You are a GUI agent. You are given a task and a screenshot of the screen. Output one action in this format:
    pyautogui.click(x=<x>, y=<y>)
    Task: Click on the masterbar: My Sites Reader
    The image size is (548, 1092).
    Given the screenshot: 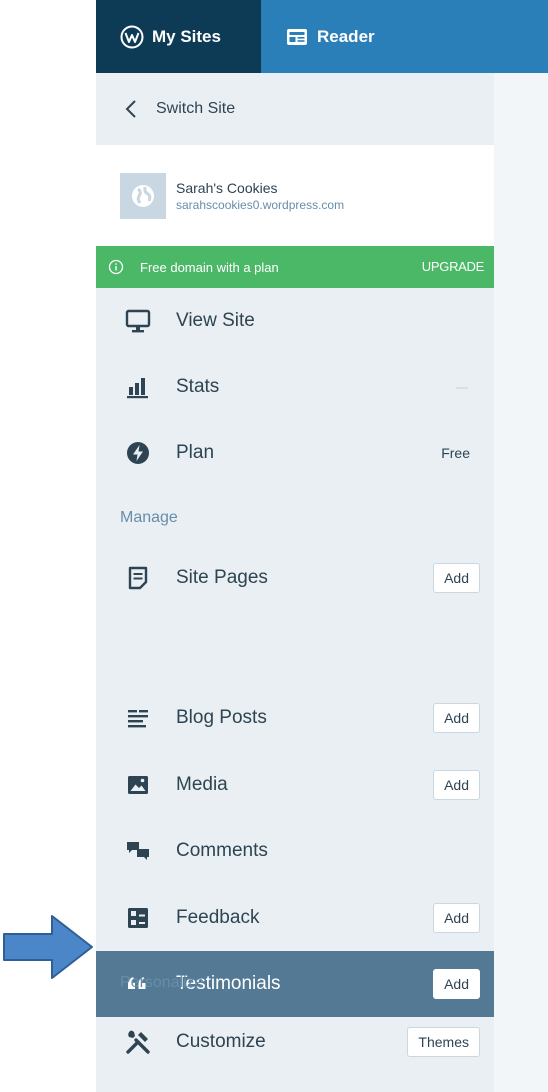 What is the action you would take?
    pyautogui.click(x=322, y=36)
    